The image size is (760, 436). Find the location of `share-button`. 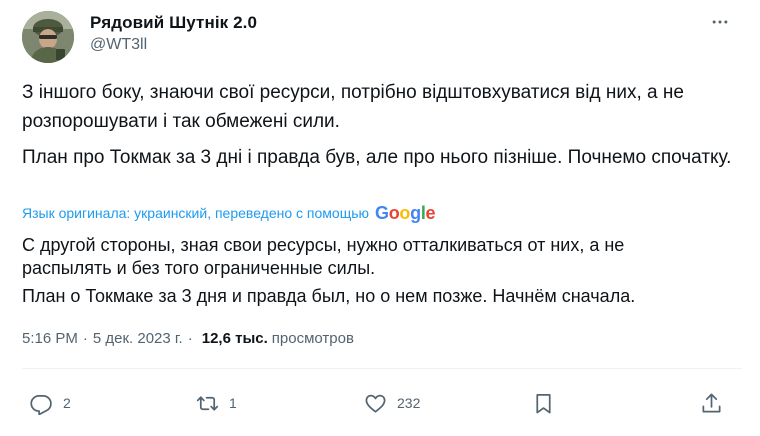

share-button is located at coordinates (711, 403).